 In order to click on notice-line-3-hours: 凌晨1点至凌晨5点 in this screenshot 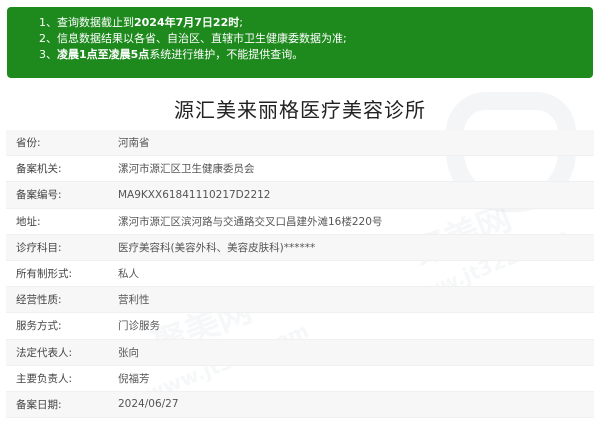, I will do `click(103, 54)`.